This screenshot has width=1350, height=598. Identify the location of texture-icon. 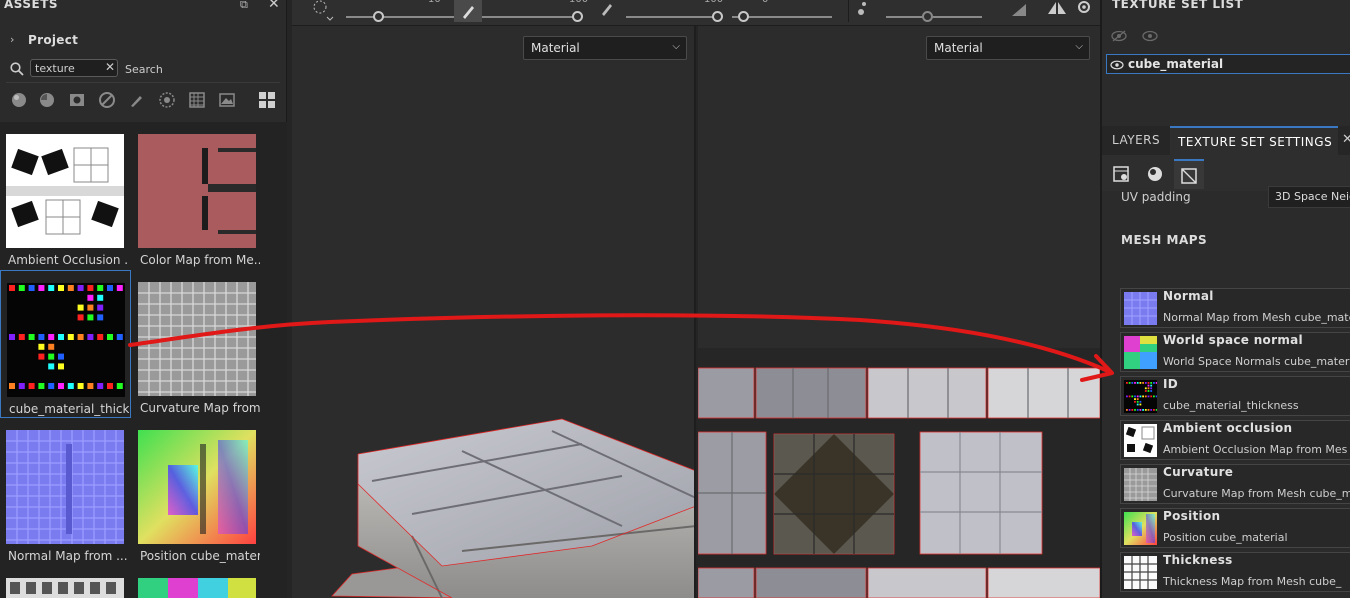
(197, 100).